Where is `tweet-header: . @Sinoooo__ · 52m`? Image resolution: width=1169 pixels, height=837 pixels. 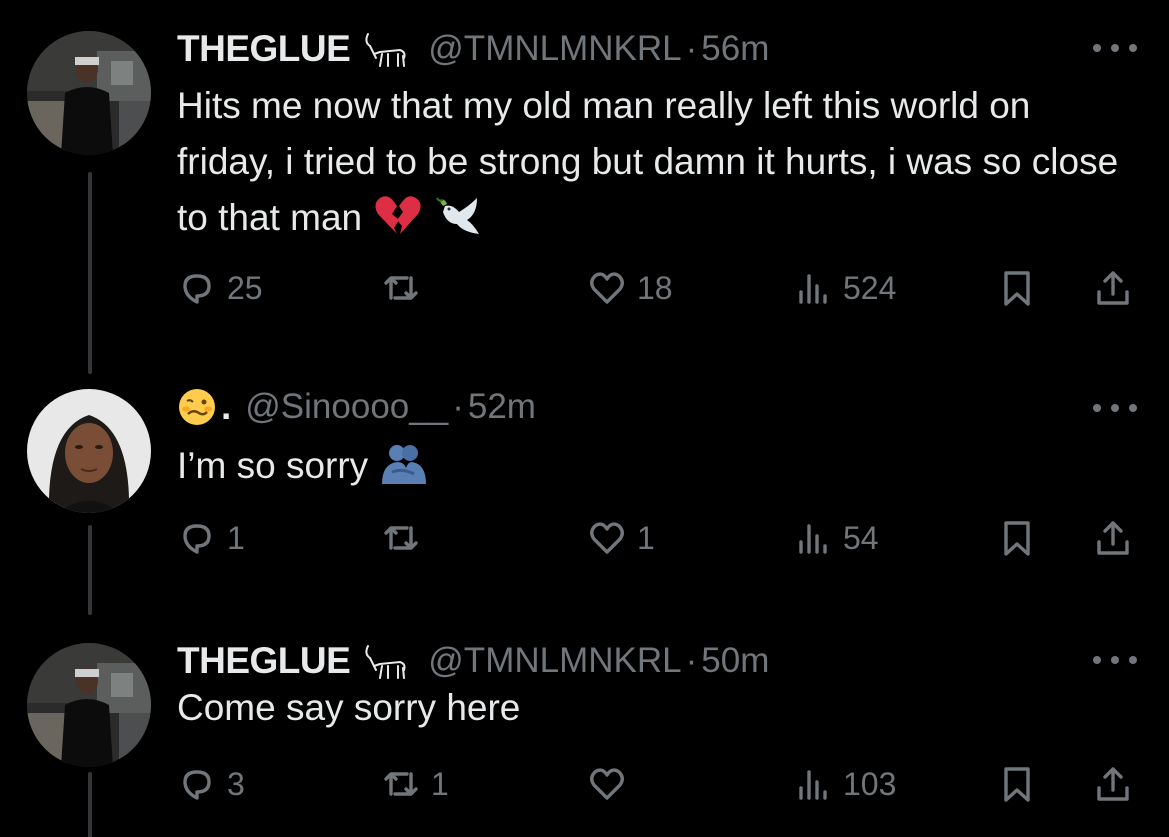
tweet-header: . @Sinoooo__ · 52m is located at coordinates (356, 407).